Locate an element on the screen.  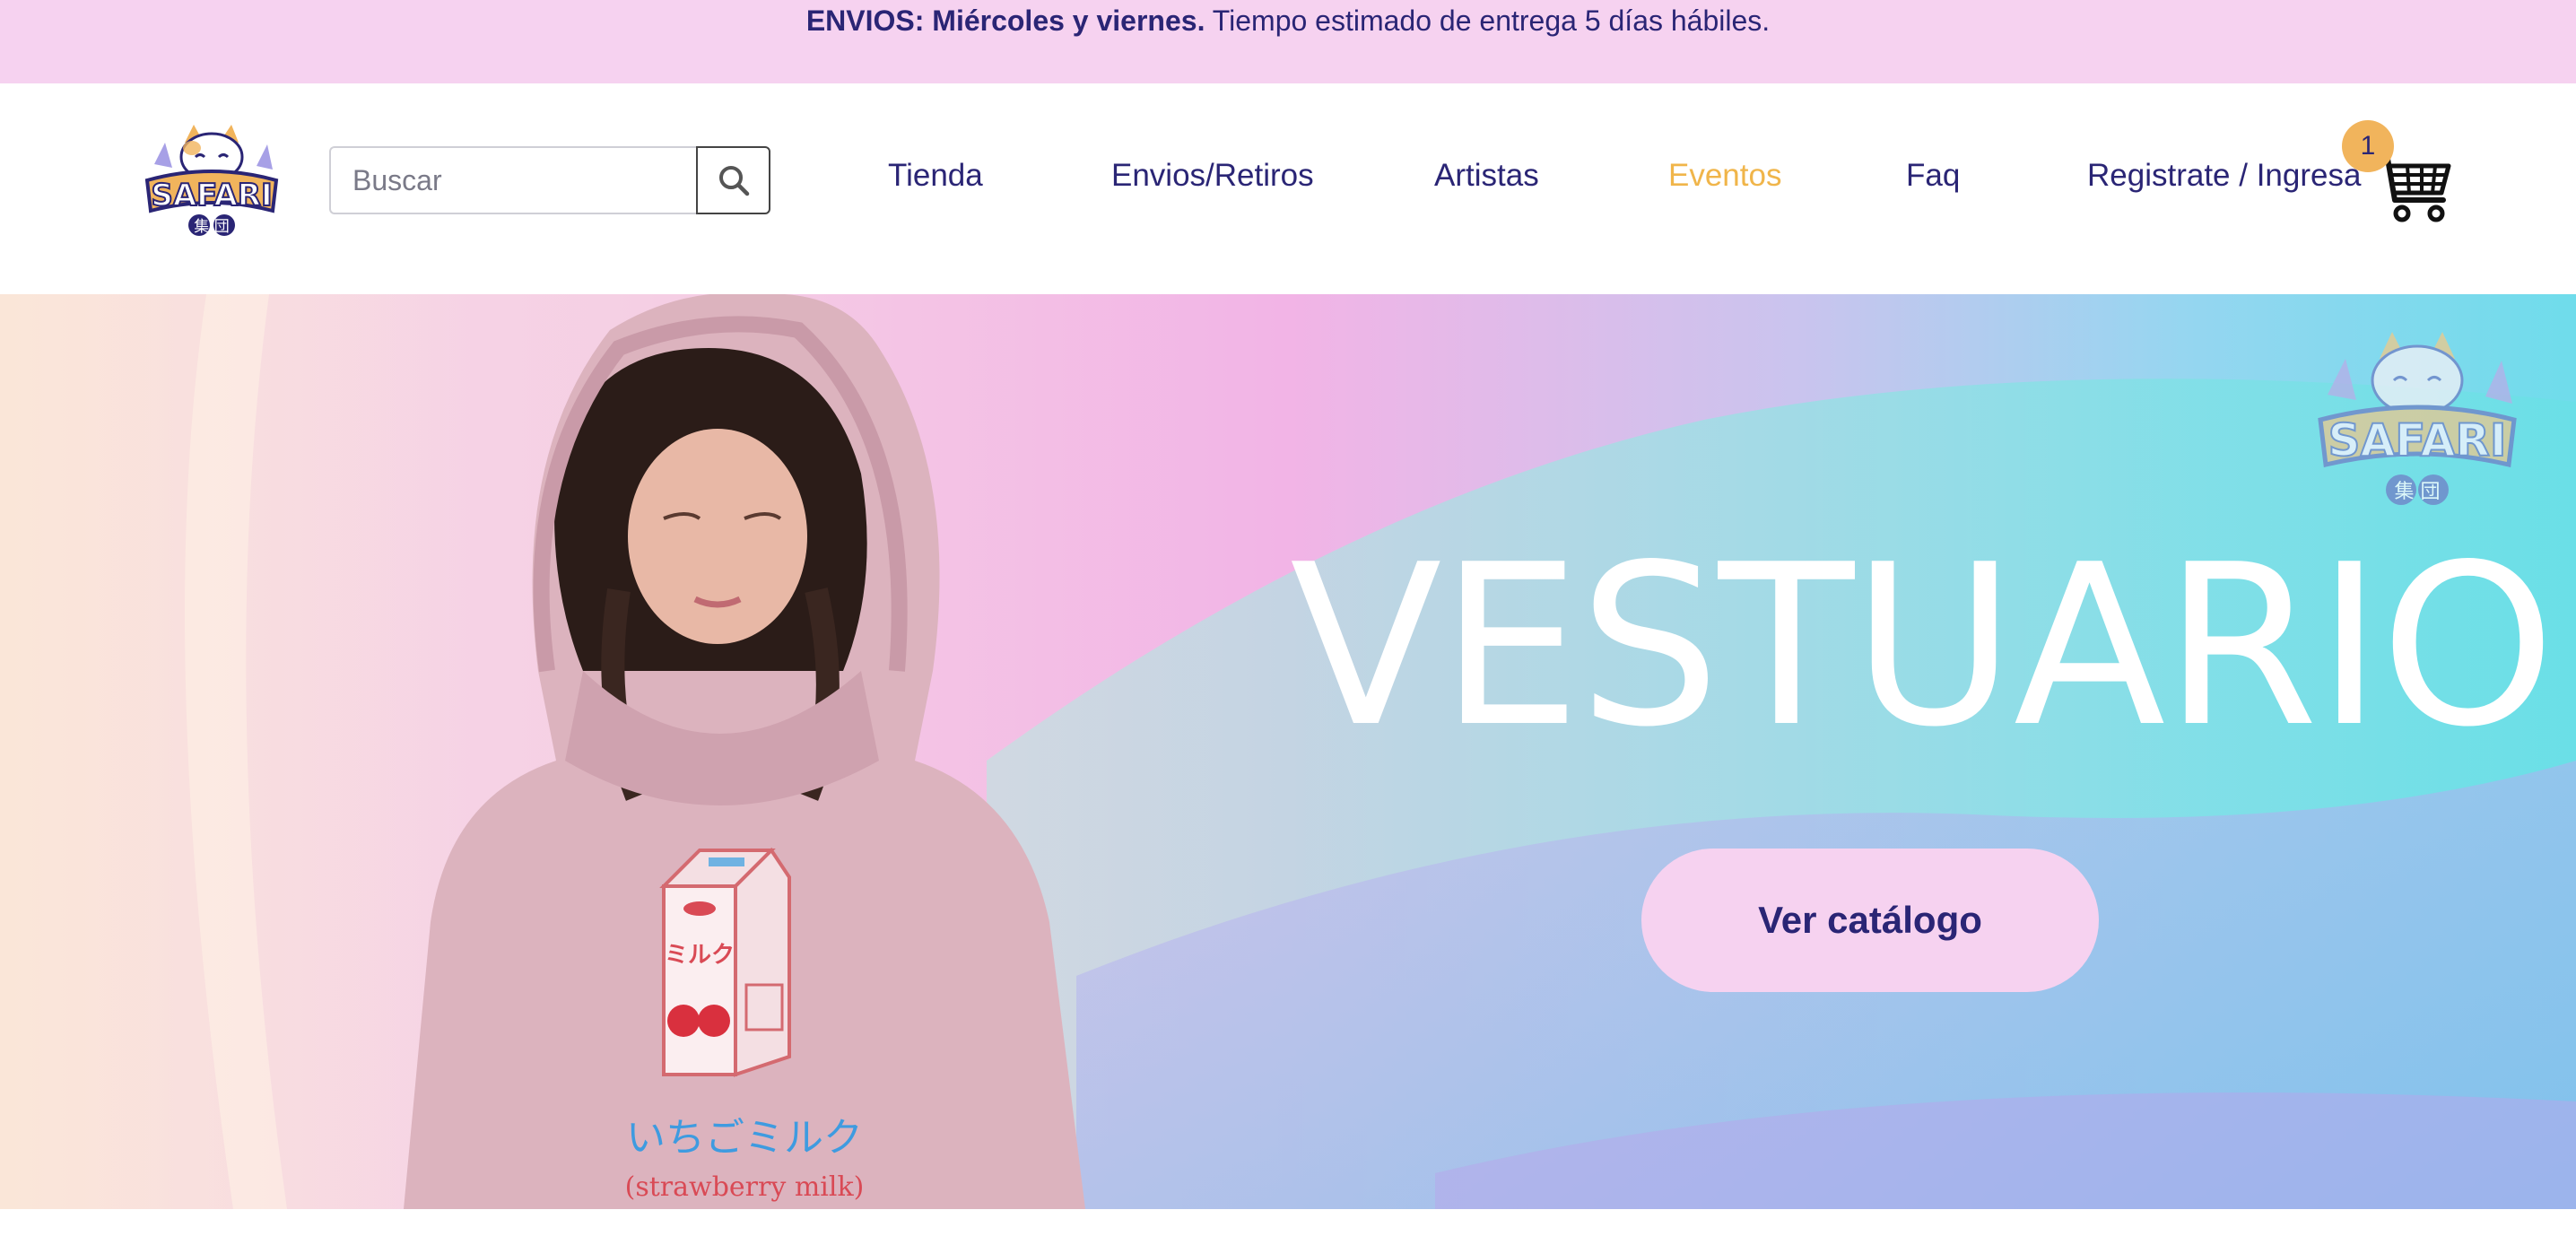
watermark-logo-text: SAFARI is located at coordinates (2417, 440).